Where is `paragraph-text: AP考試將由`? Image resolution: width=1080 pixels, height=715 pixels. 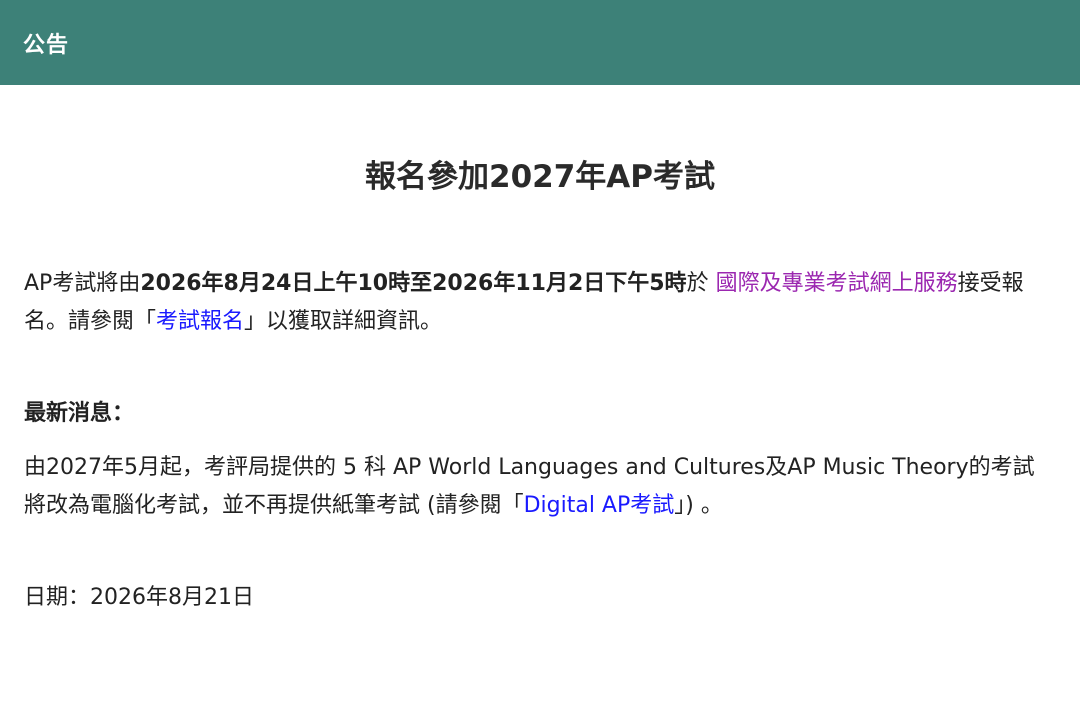
paragraph-text: AP考試將由 is located at coordinates (82, 283).